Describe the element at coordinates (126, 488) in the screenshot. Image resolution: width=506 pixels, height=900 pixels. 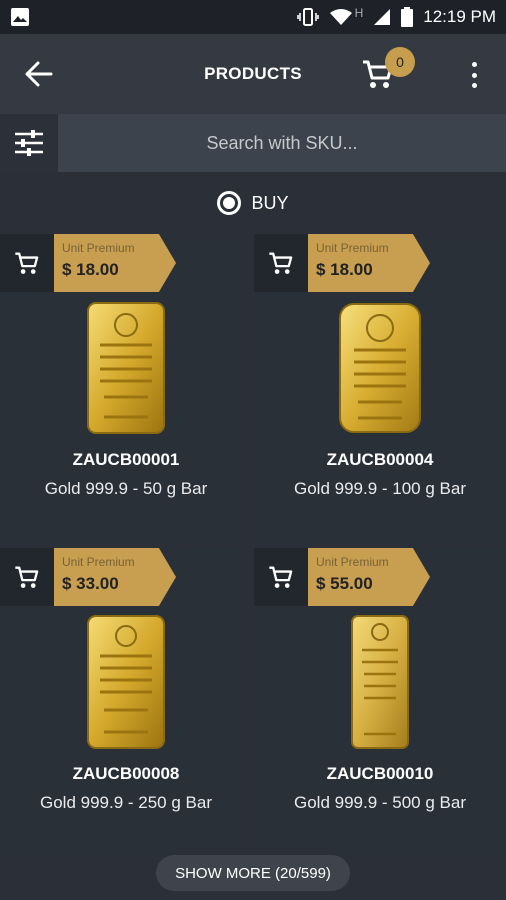
I see `product-description: Gold 999.9 - 50 g Bar` at that location.